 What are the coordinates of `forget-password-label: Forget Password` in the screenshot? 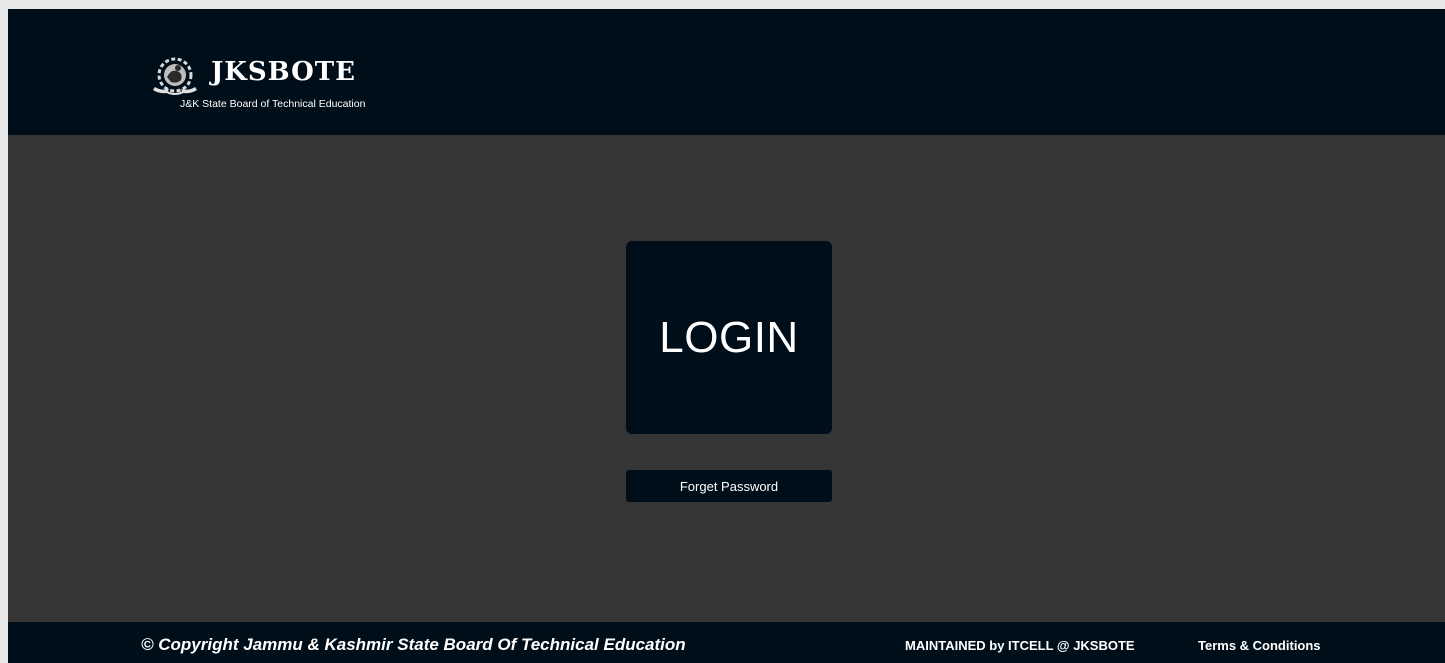 It's located at (729, 486).